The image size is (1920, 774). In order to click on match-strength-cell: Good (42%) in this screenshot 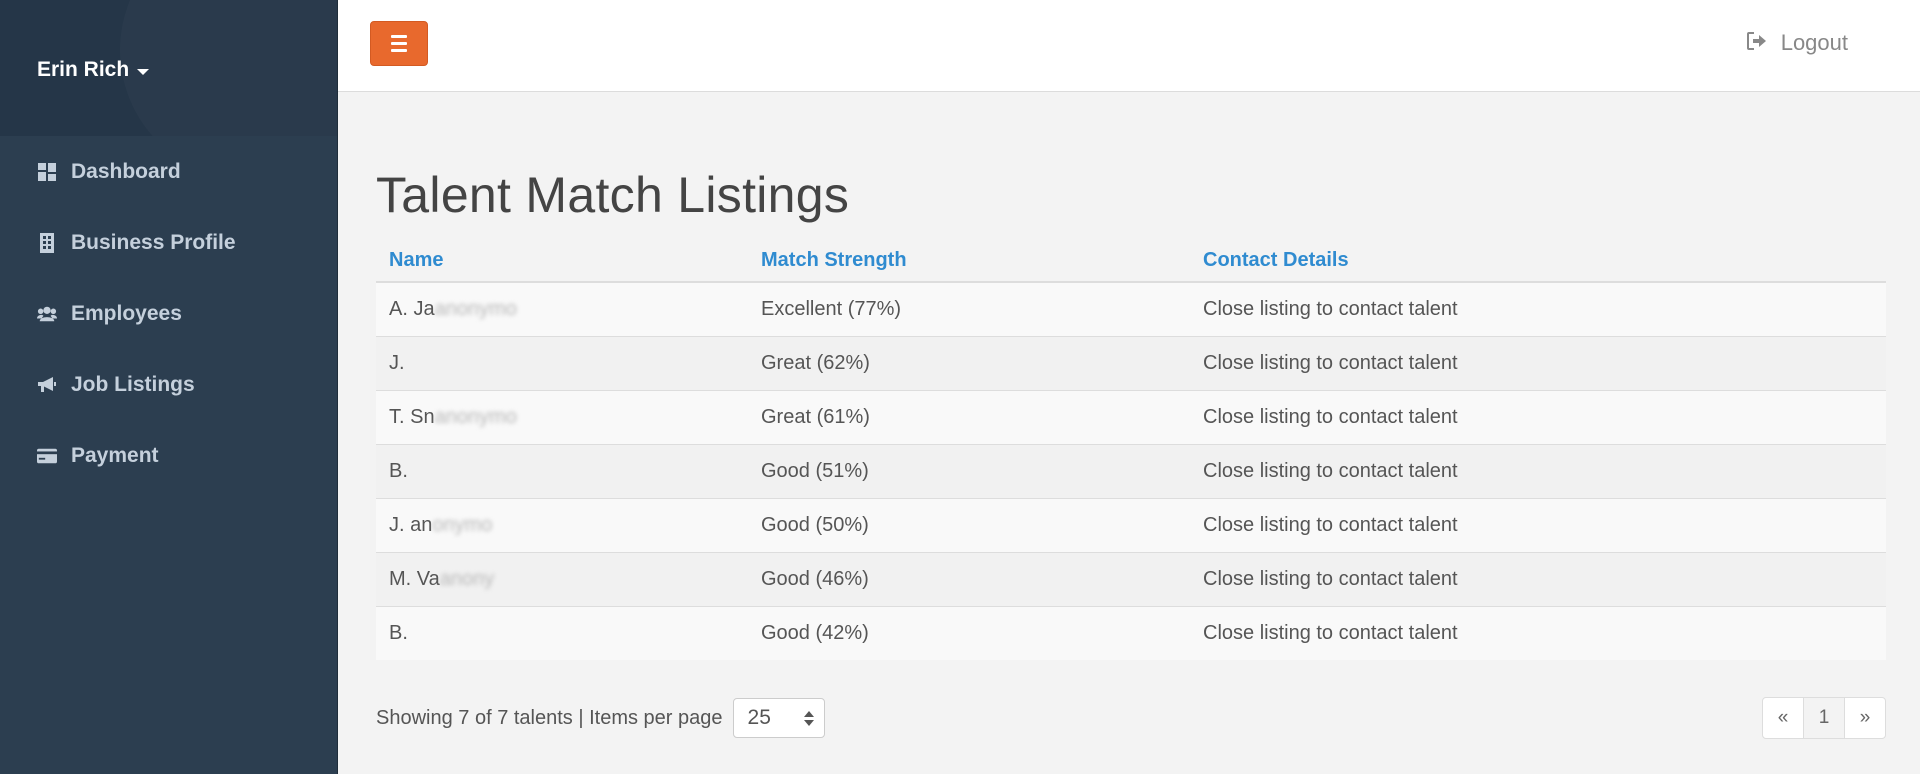, I will do `click(969, 632)`.